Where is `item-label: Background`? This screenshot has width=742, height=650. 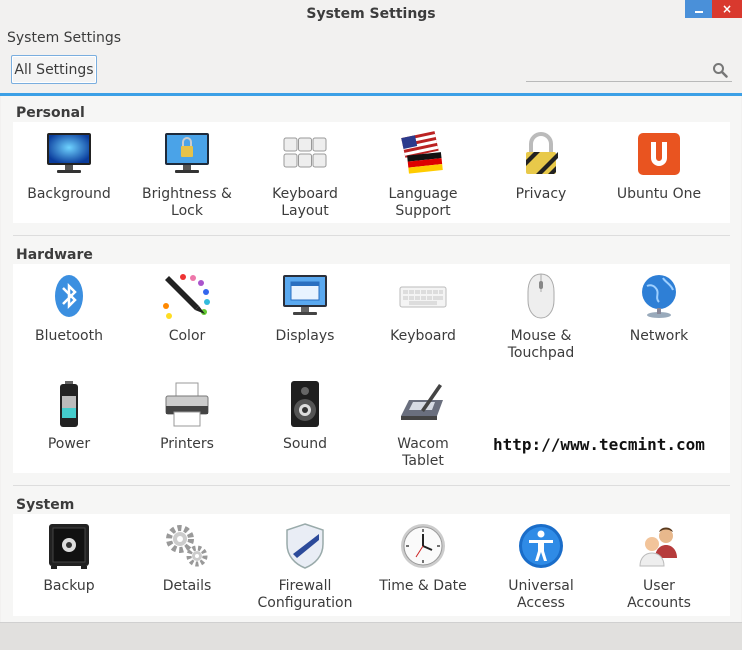 item-label: Background is located at coordinates (69, 194).